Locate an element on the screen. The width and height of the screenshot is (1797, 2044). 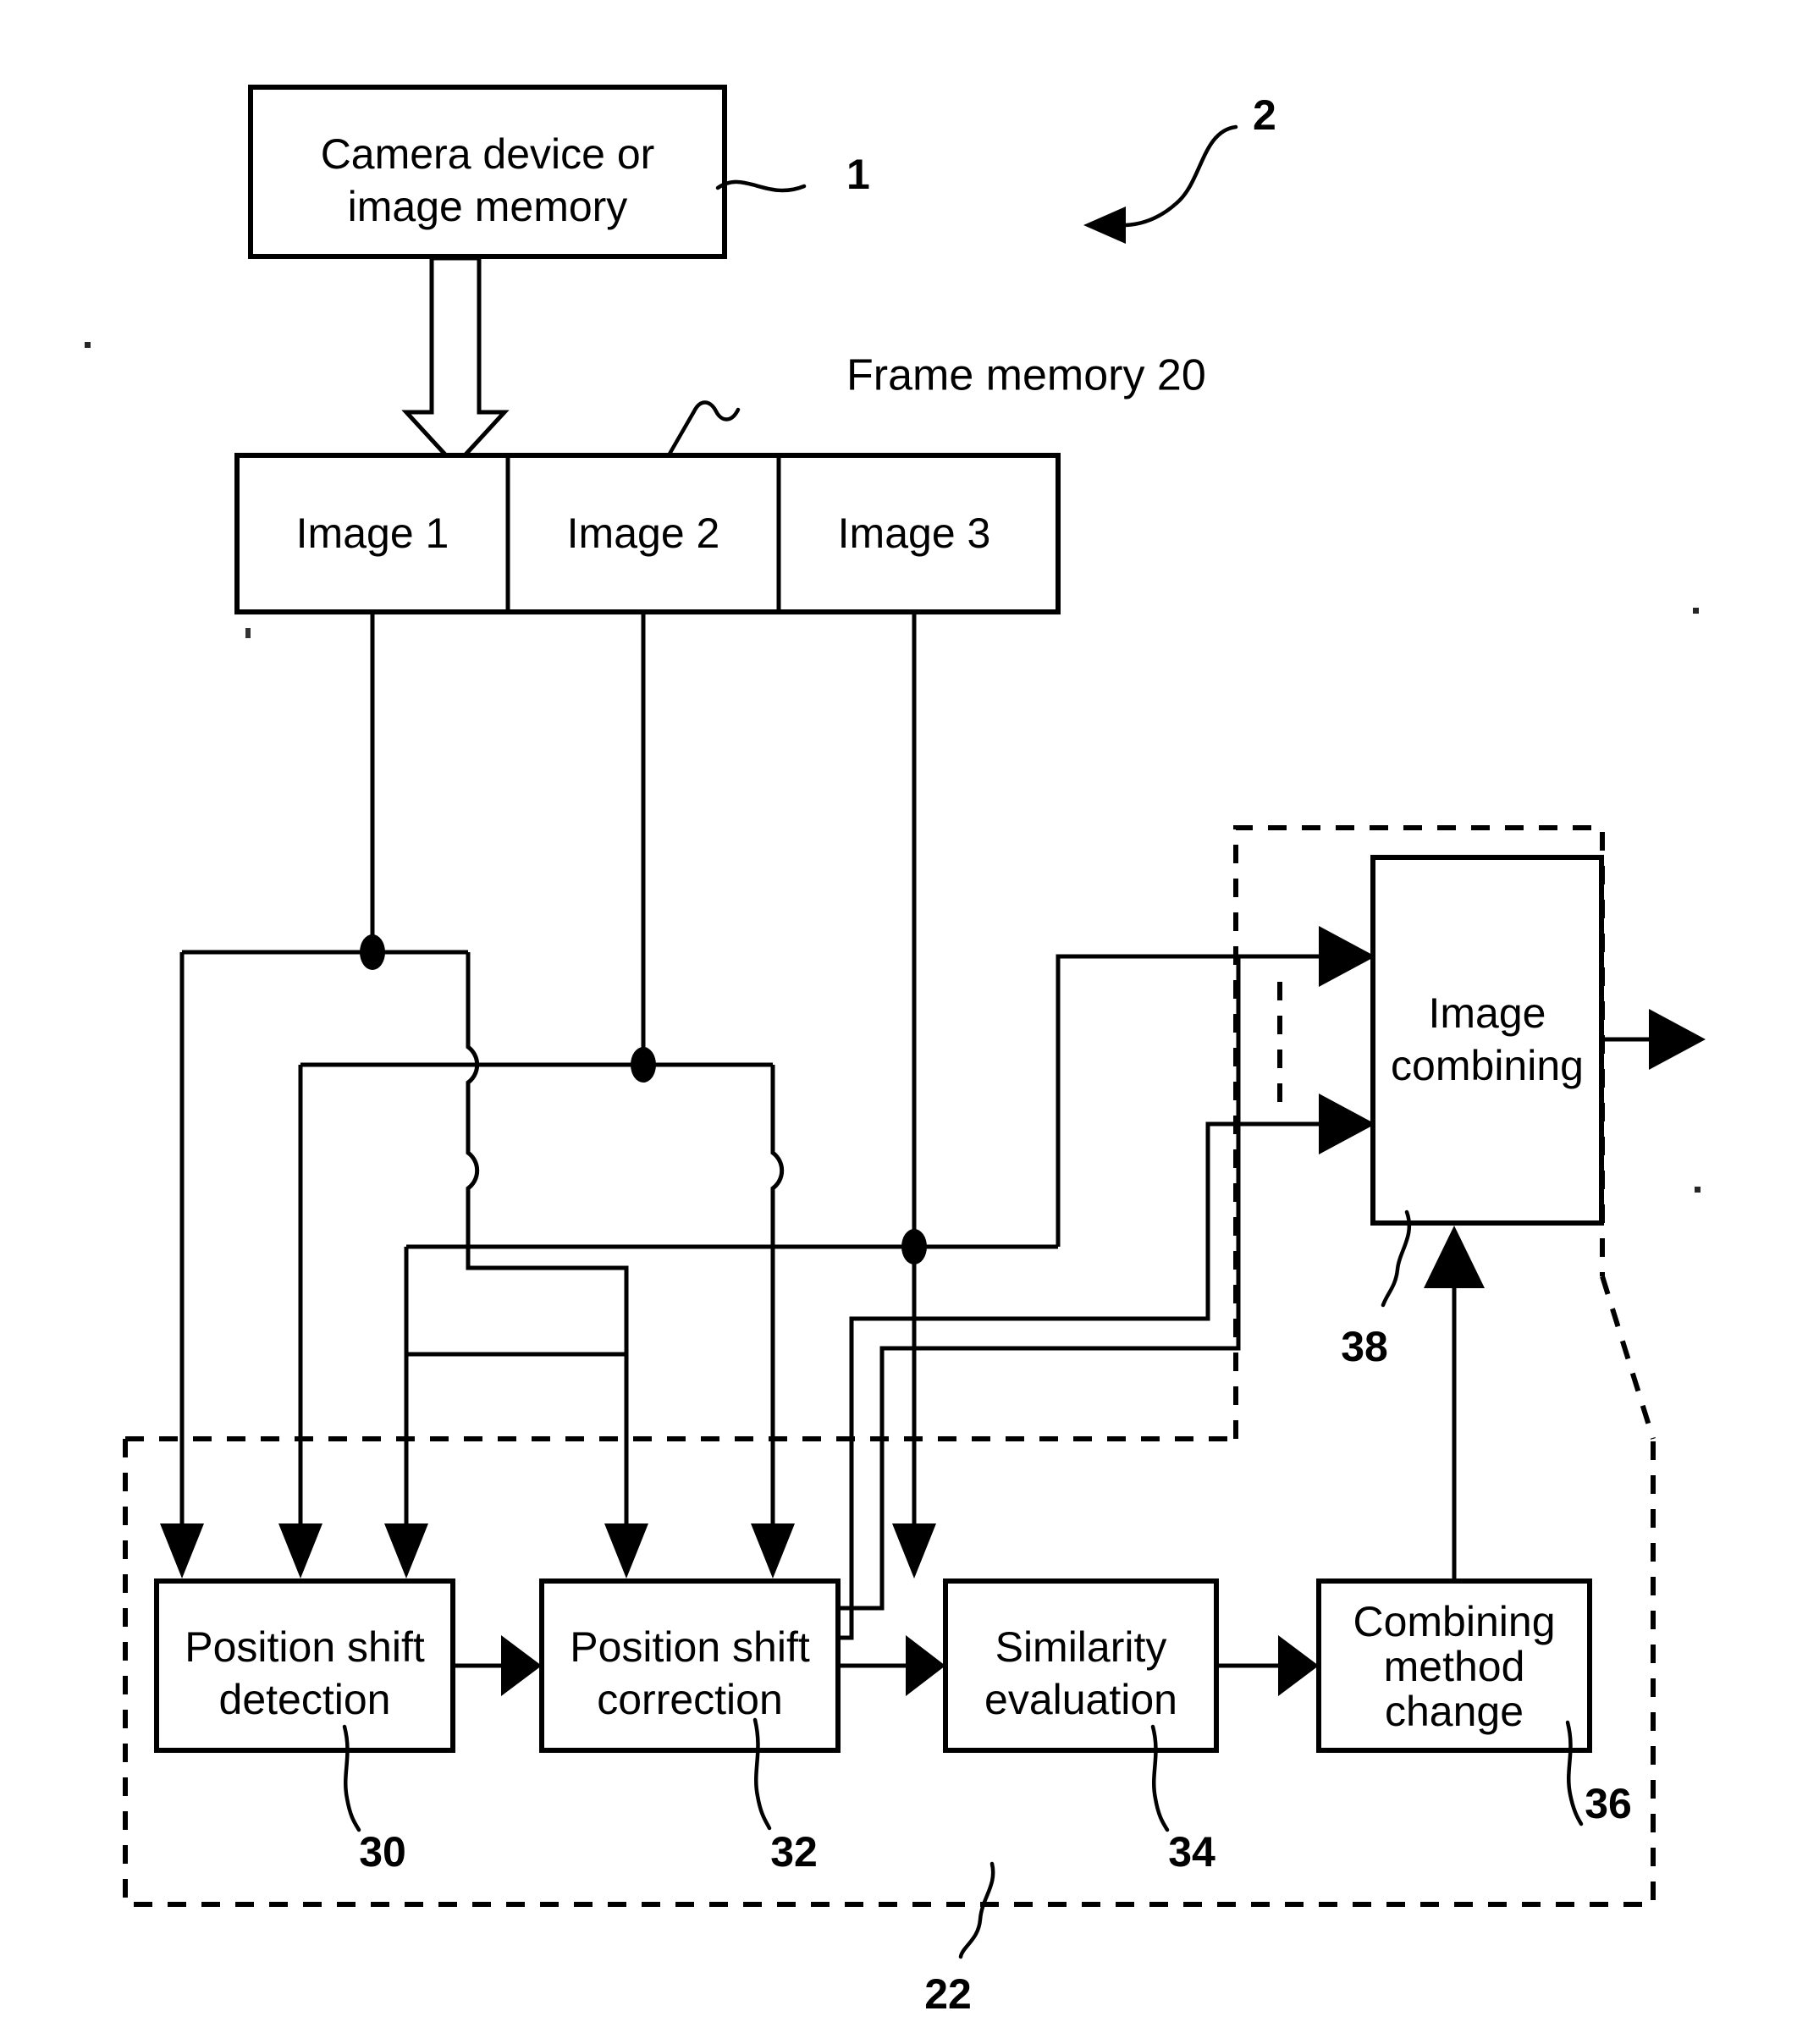
method-change-label-line1: Combining is located at coordinates (1454, 1621).